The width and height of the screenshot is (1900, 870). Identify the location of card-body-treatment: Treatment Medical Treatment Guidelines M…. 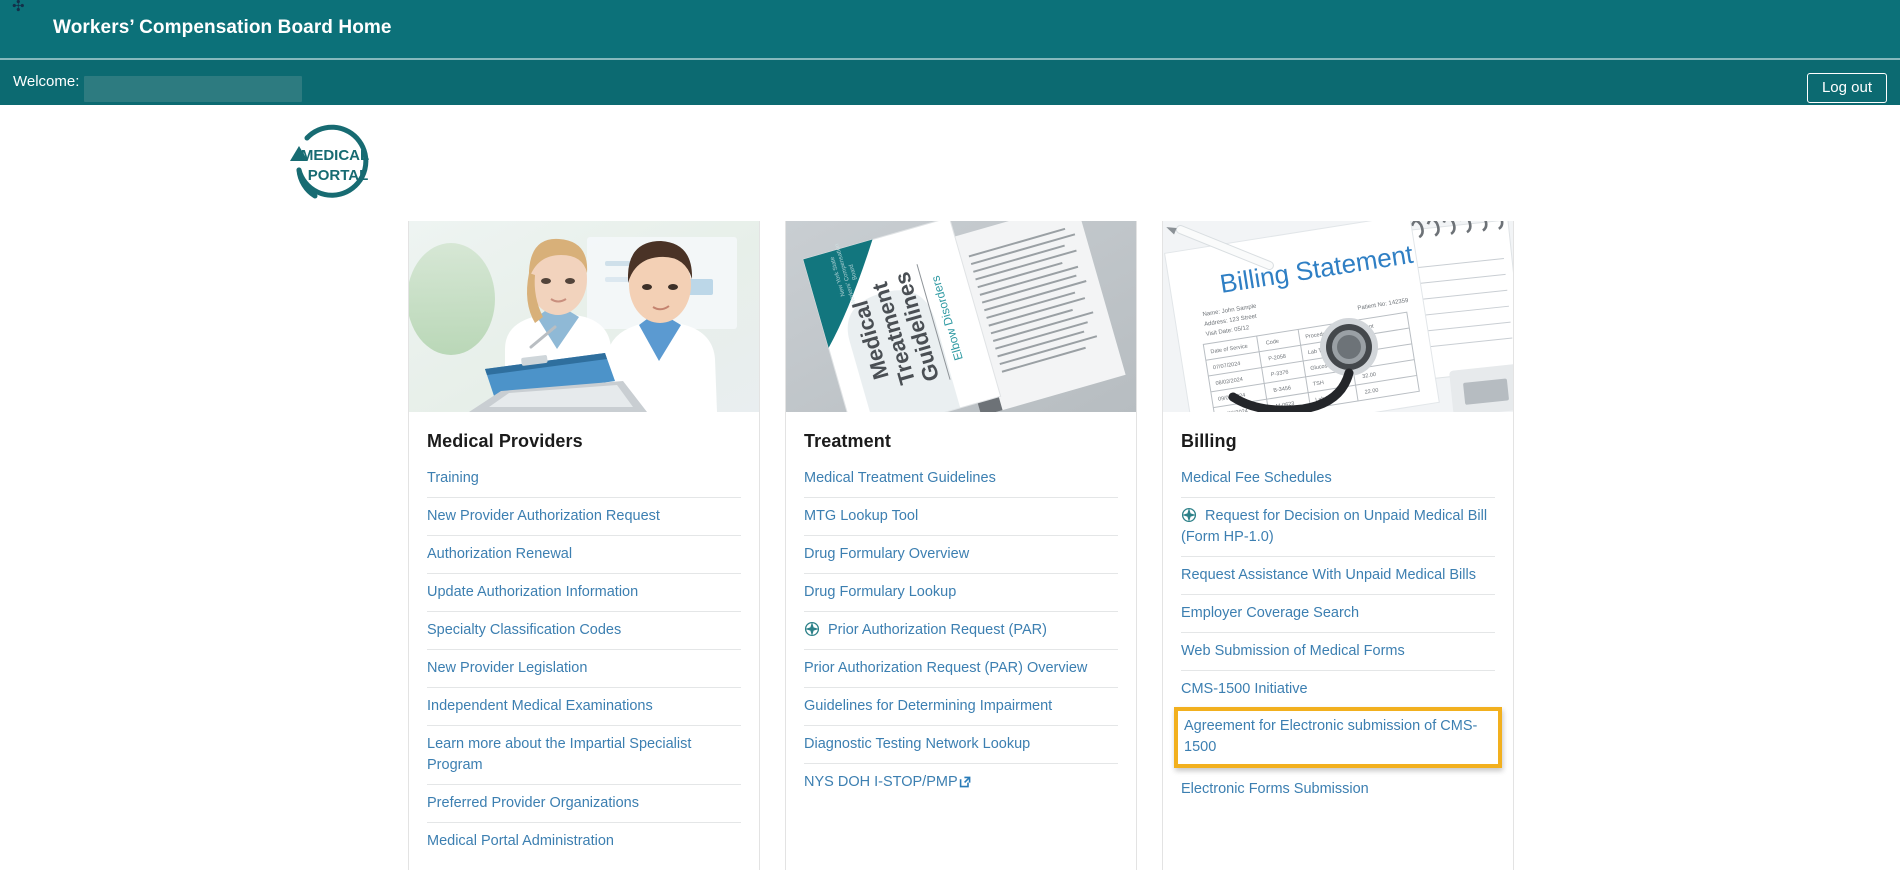
(961, 621).